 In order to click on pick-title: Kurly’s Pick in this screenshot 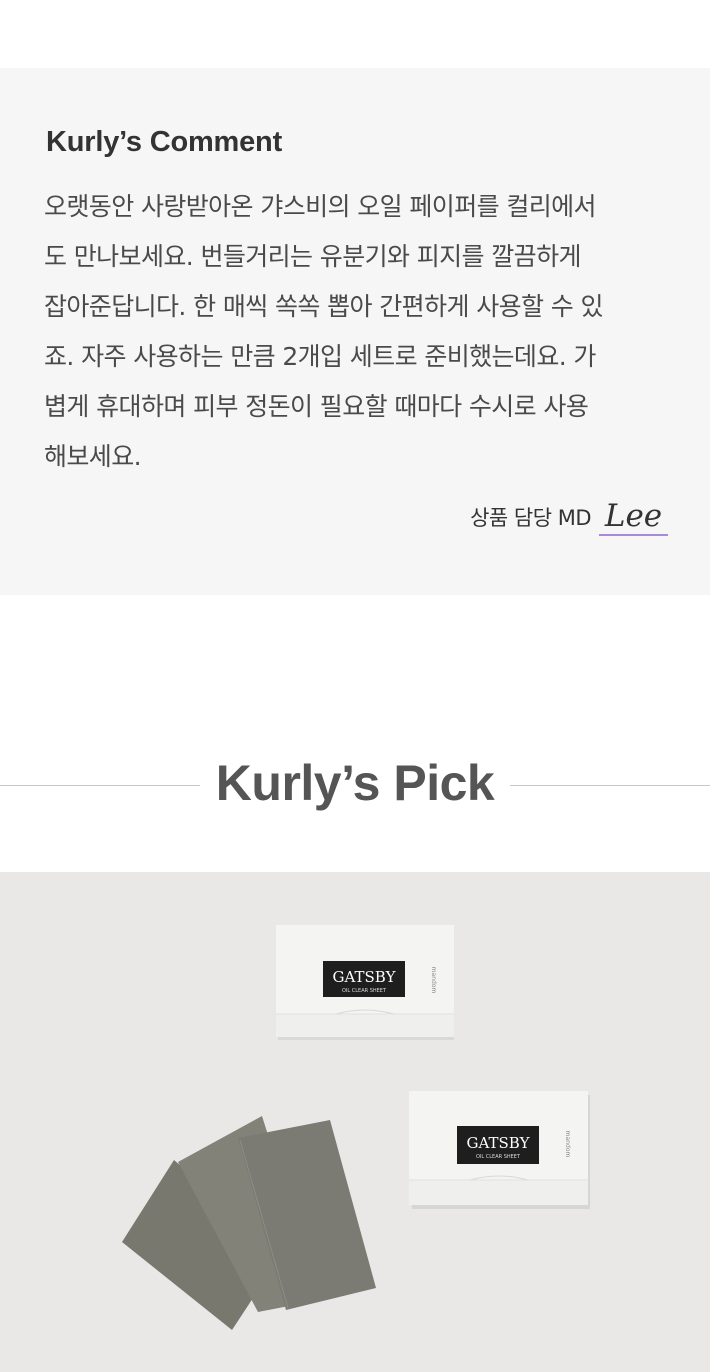, I will do `click(355, 783)`.